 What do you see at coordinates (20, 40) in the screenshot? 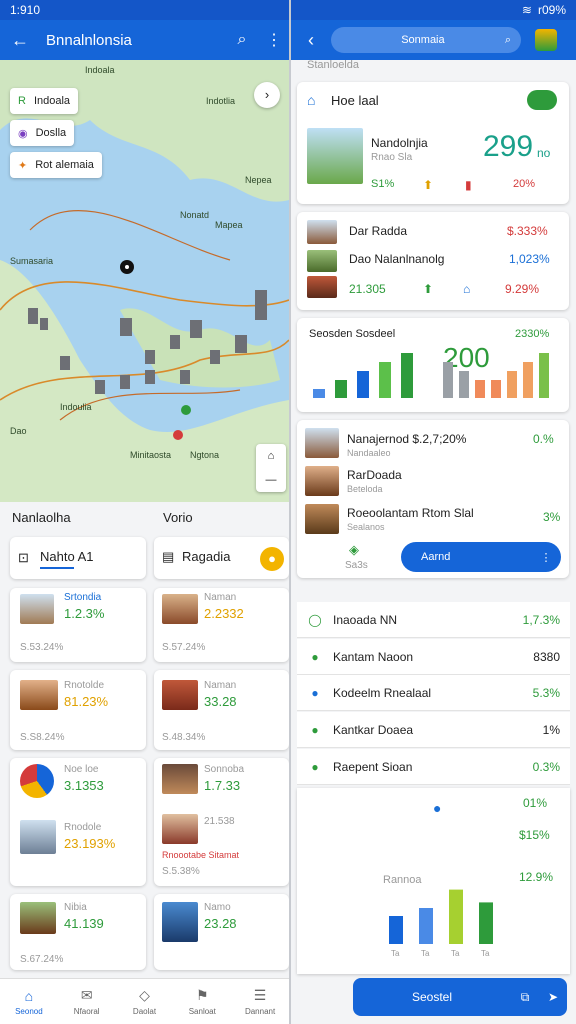
I see `back-arrow-icon: ←` at bounding box center [20, 40].